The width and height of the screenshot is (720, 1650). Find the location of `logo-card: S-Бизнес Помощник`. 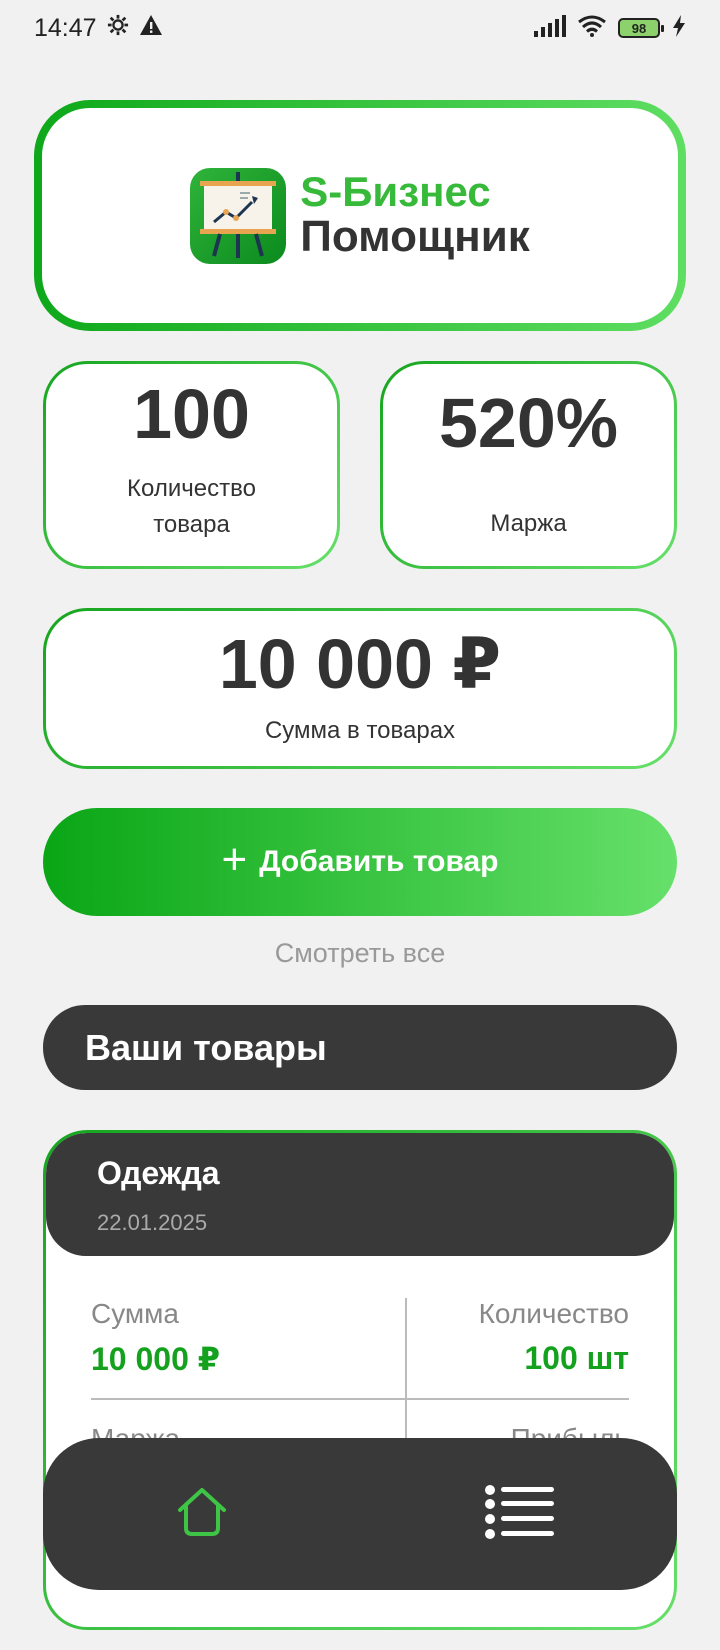

logo-card: S-Бизнес Помощник is located at coordinates (360, 215).